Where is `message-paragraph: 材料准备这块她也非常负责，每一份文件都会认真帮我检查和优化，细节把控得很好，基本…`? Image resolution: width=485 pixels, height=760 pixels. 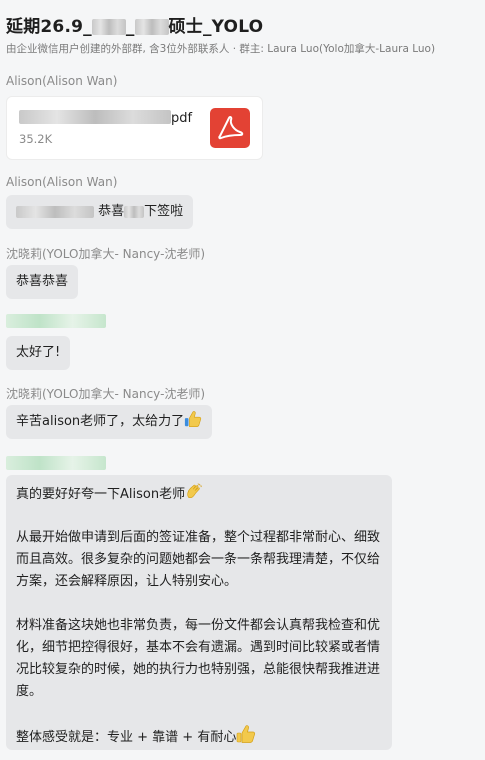
message-paragraph: 材料准备这块她也非常负责，每一份文件都会认真帮我检查和优化，细节把控得很好，基本… is located at coordinates (198, 658).